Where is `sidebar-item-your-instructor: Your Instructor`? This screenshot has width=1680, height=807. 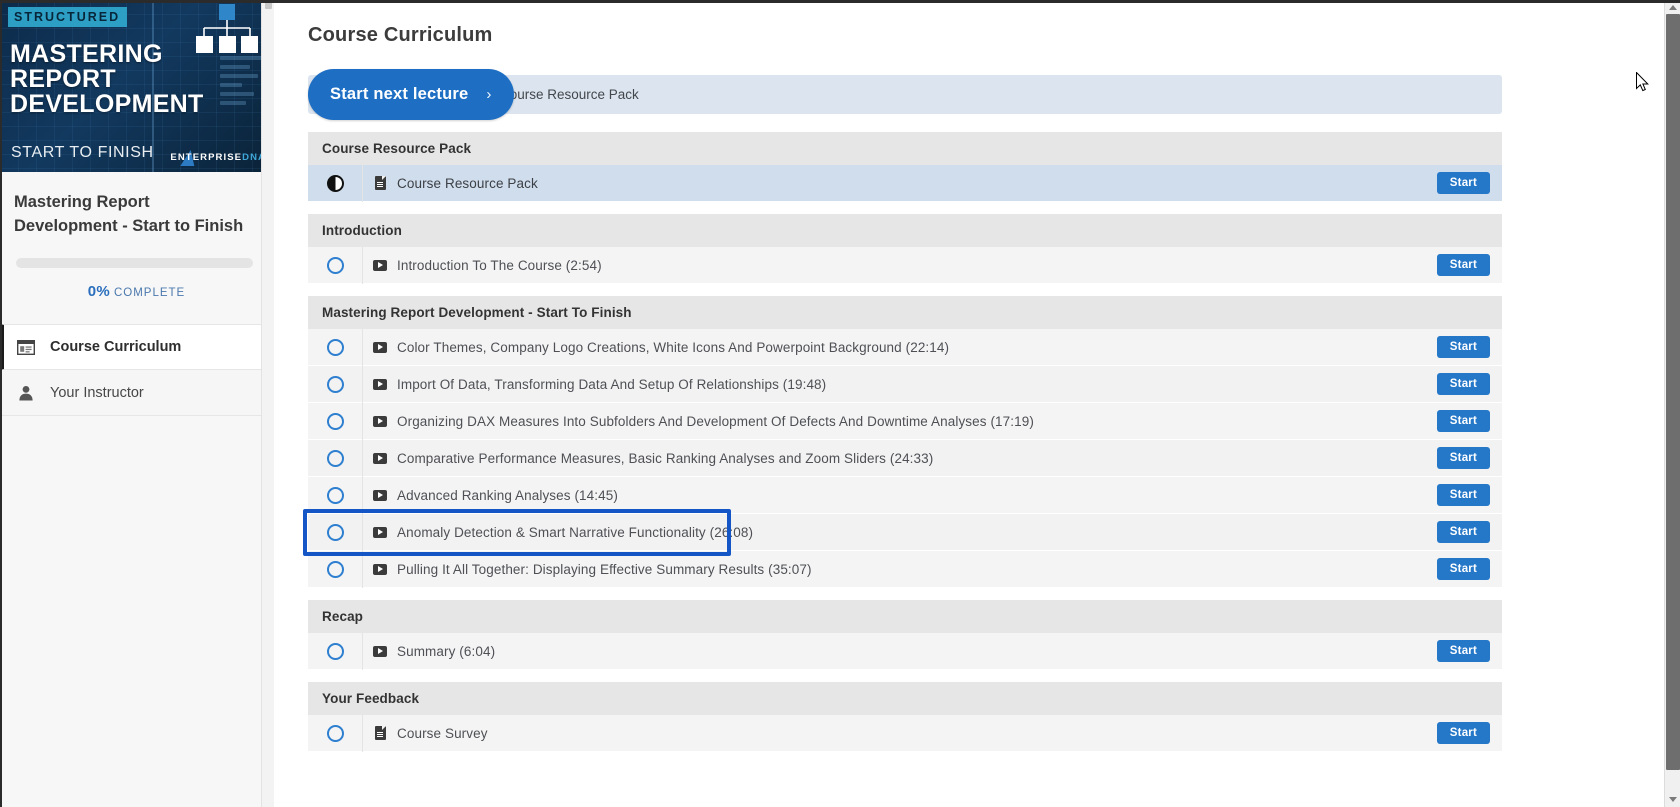
sidebar-item-your-instructor: Your Instructor is located at coordinates (136, 393).